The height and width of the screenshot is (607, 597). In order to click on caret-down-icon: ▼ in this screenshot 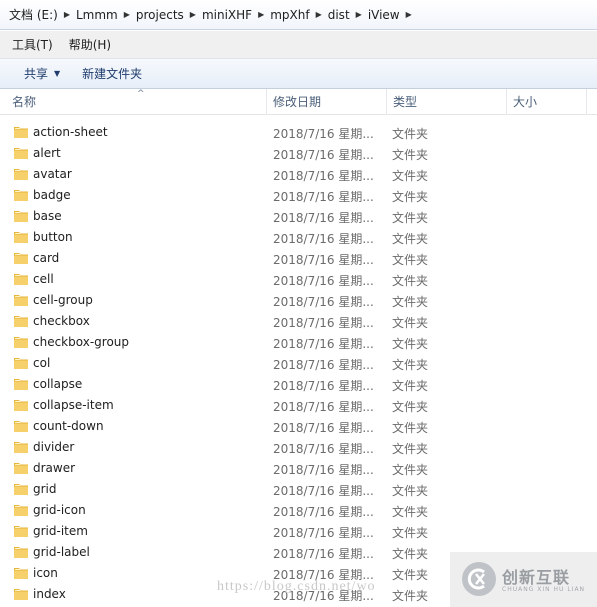, I will do `click(57, 73)`.